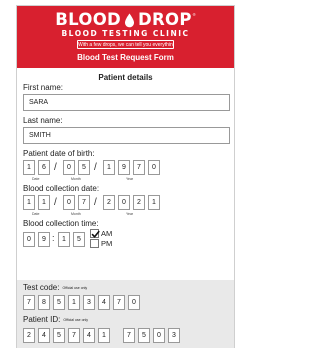 This screenshot has height=351, width=320. Describe the element at coordinates (29, 335) in the screenshot. I see `patient-id-digit: 2` at that location.